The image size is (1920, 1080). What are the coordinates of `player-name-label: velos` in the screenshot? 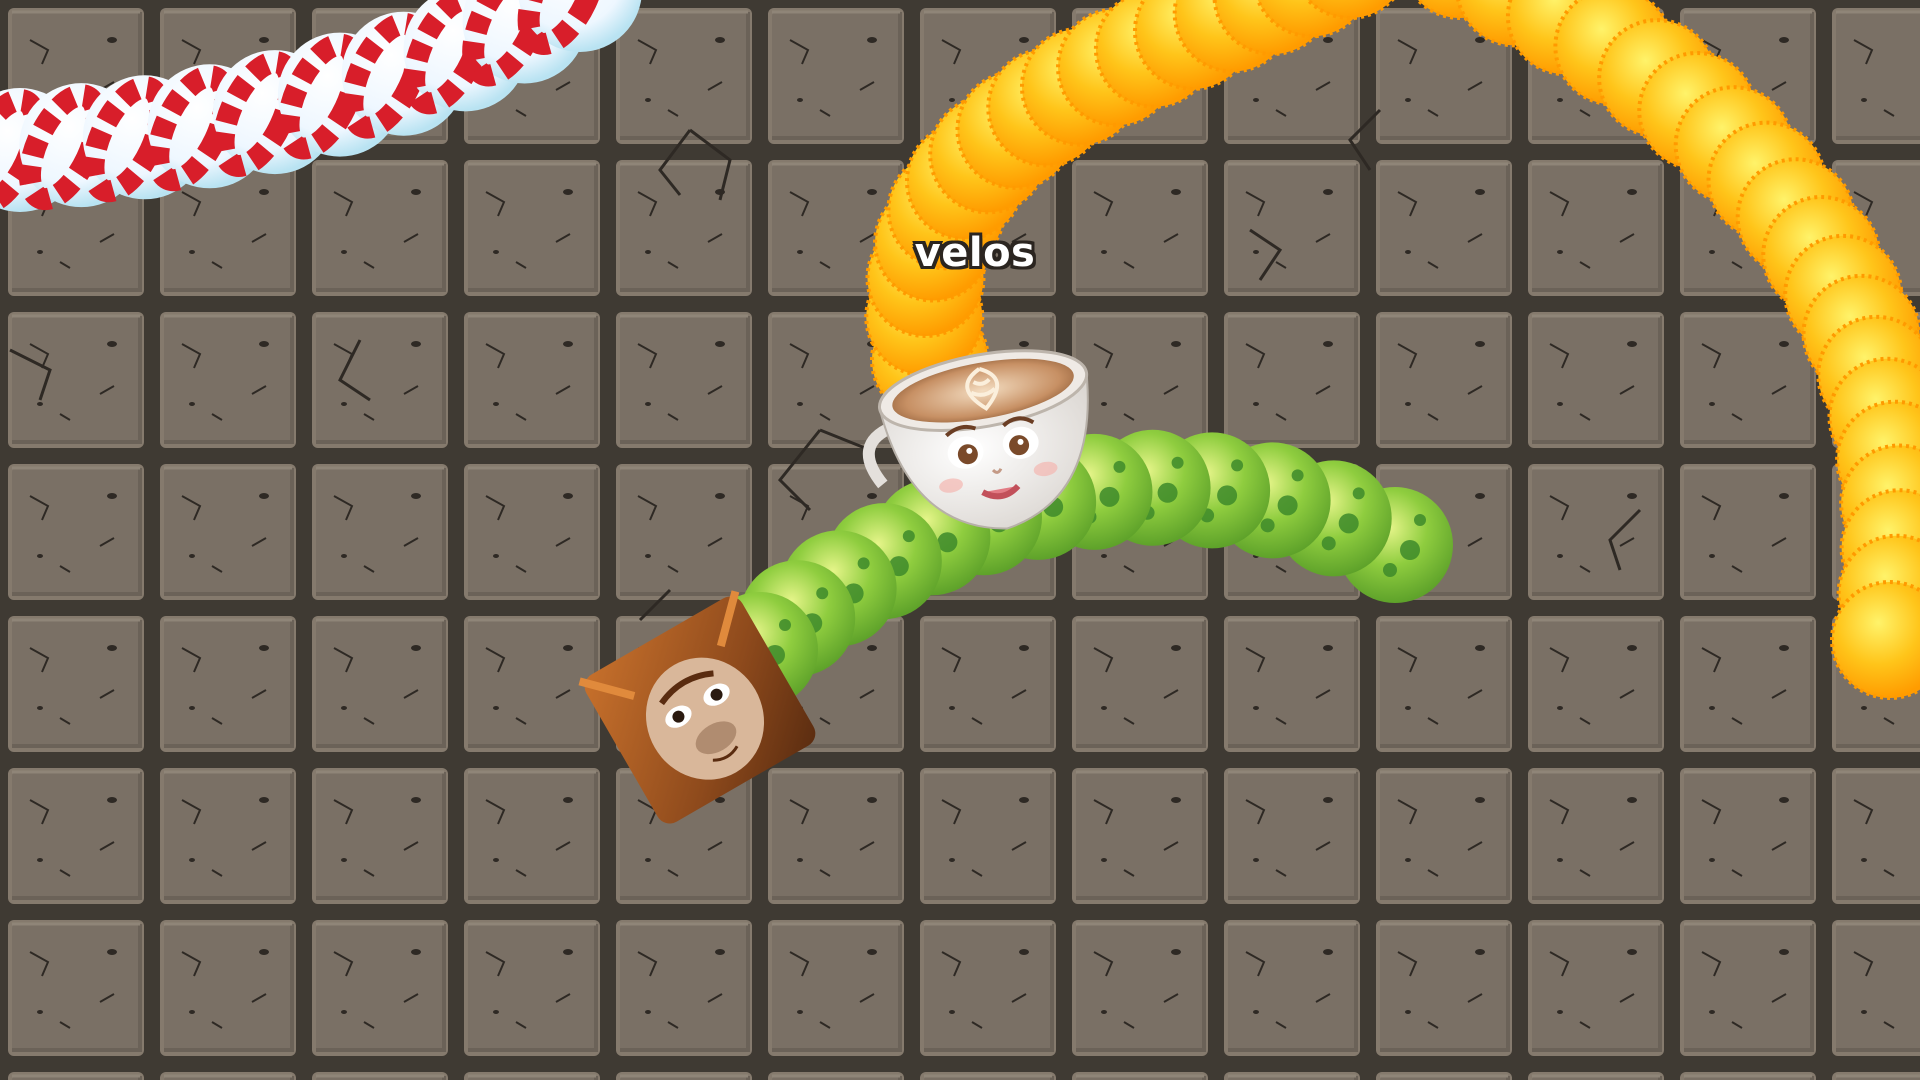 It's located at (975, 253).